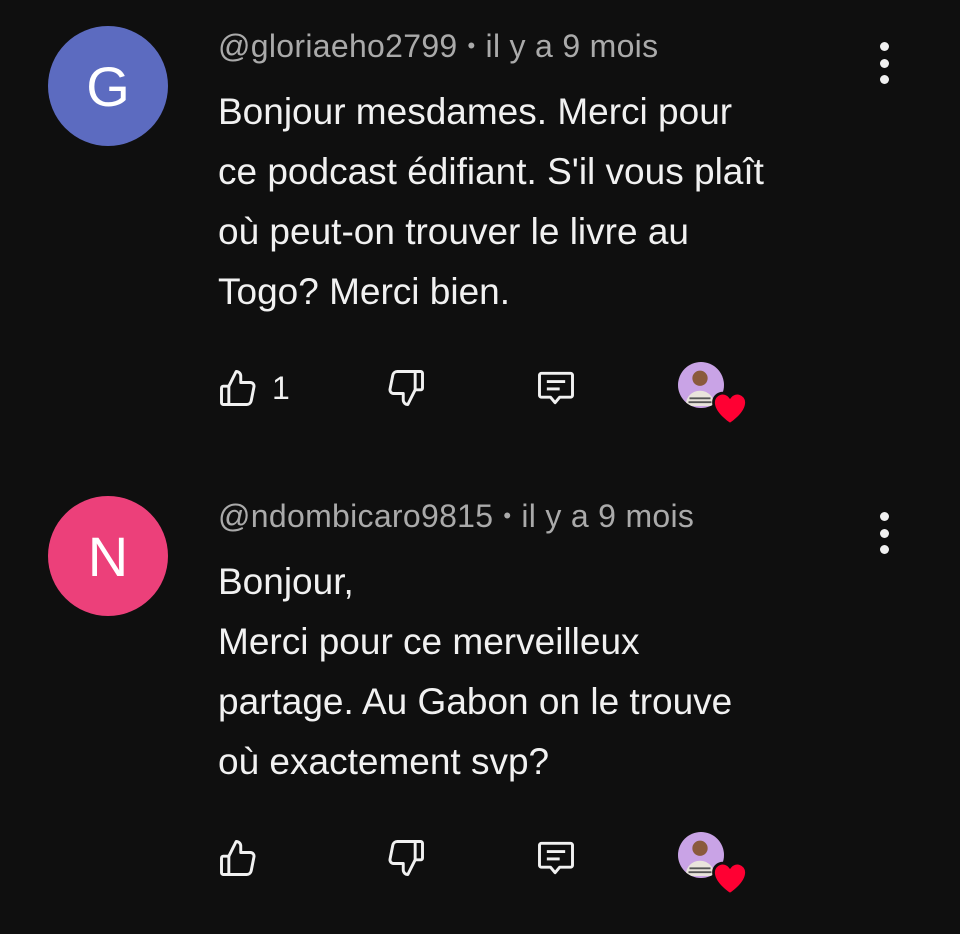  I want to click on comment-header: @ndombicaro9815 • il y a 9 mois, so click(456, 516).